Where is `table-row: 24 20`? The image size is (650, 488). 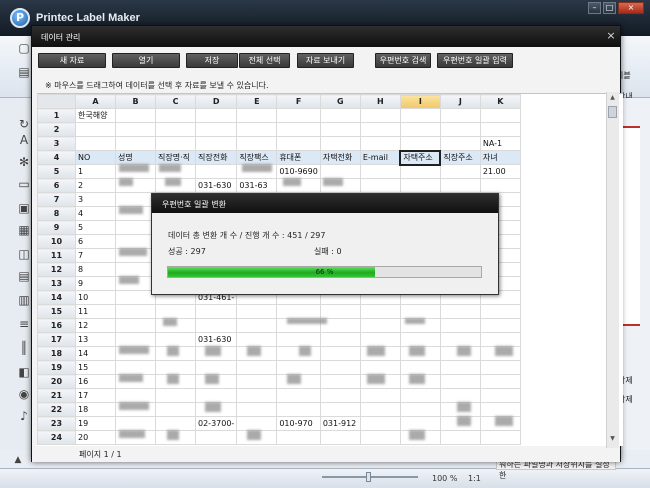 table-row: 24 20 is located at coordinates (279, 437).